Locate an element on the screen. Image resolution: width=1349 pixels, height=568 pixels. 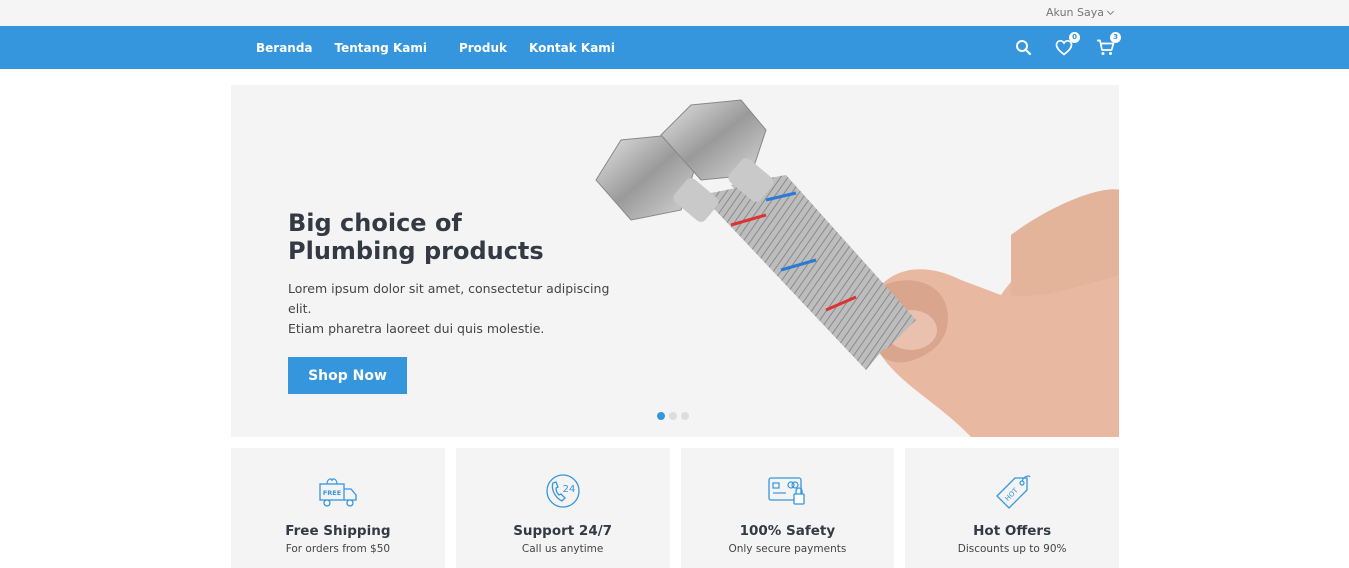
cart-count-badge: 3 is located at coordinates (1115, 37).